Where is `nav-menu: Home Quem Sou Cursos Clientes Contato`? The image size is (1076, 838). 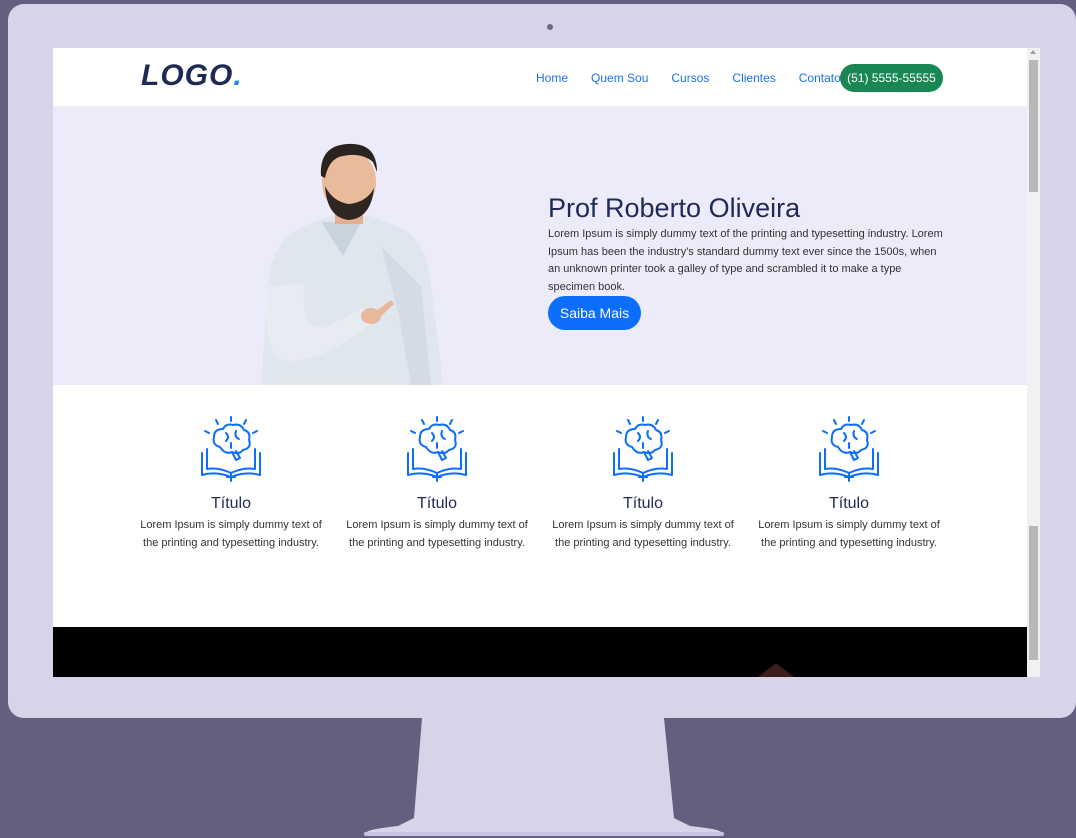
nav-menu: Home Quem Sou Cursos Clientes Contato is located at coordinates (700, 78).